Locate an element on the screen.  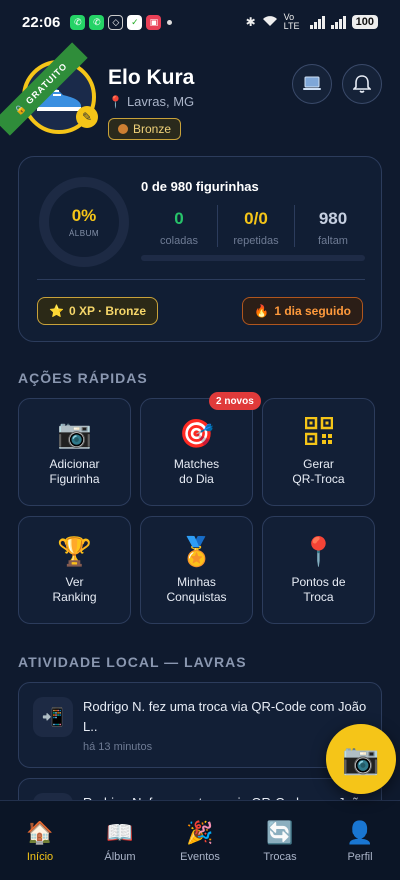
party-icon: 🎉 is located at coordinates (200, 832).